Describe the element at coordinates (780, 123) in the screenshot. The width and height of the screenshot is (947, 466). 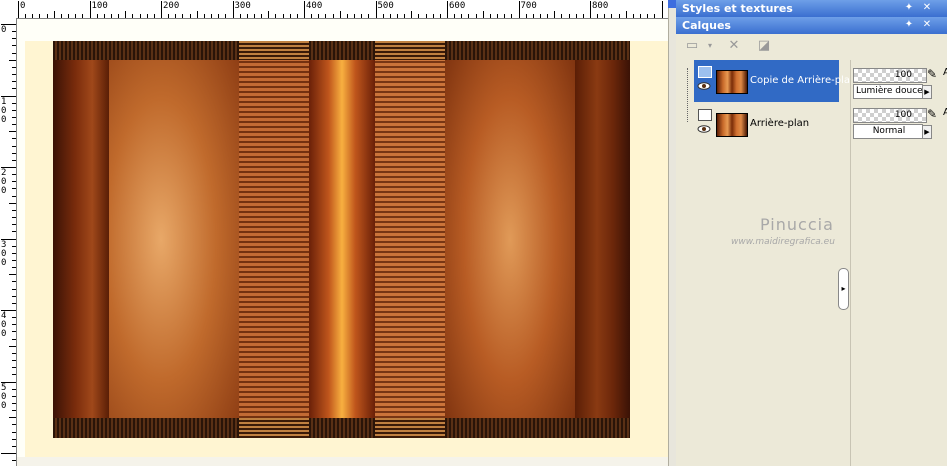
I see `layer-name: Arrière-plan` at that location.